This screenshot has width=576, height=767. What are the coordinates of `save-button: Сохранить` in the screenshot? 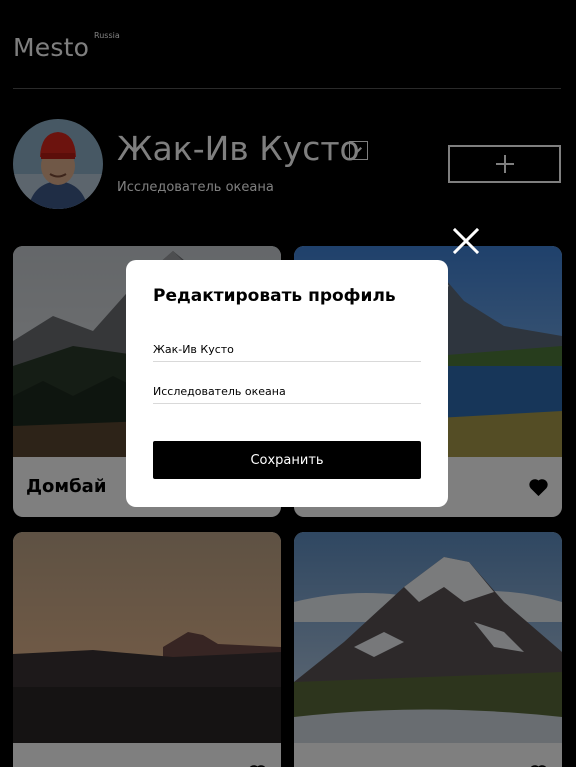 It's located at (287, 460).